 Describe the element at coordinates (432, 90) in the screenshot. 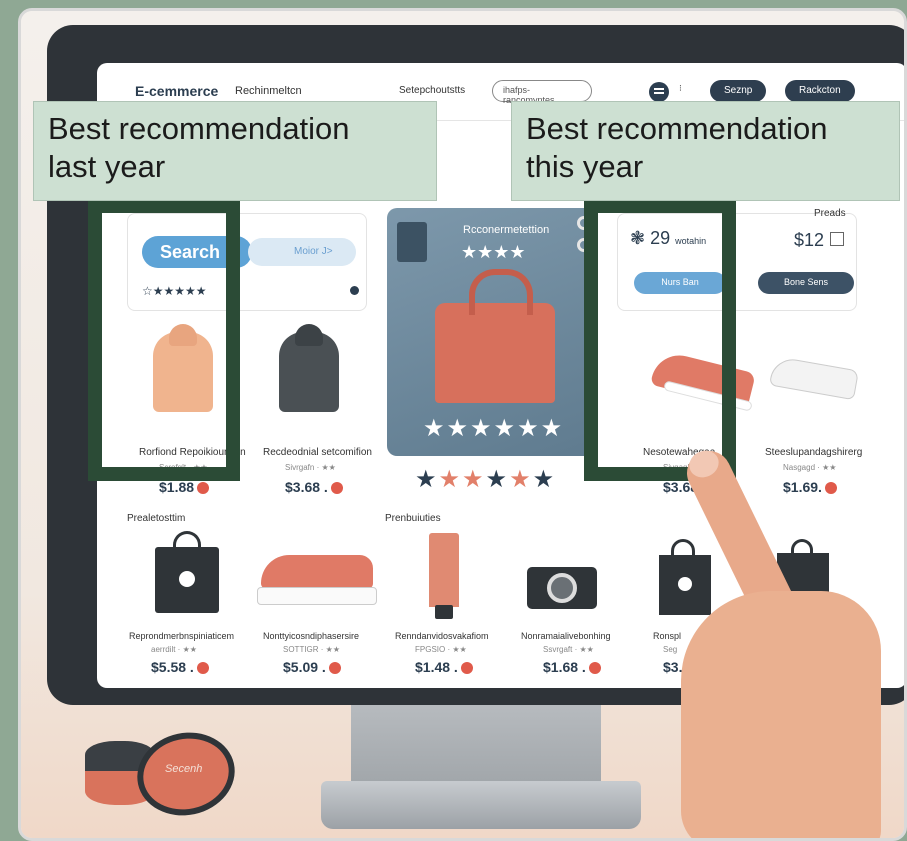

I see `nav-link-categories: Setepchoutstts` at that location.